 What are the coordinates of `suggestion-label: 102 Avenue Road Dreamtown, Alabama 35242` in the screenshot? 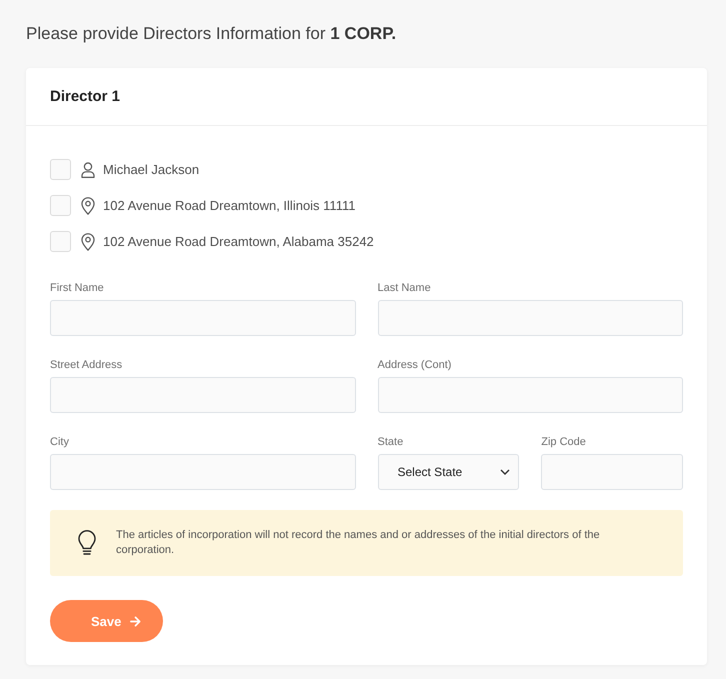 It's located at (238, 241).